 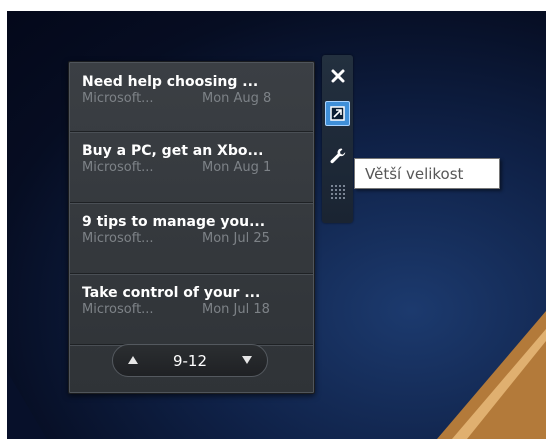 What do you see at coordinates (236, 309) in the screenshot?
I see `feed-item-date: Mon Jul 18` at bounding box center [236, 309].